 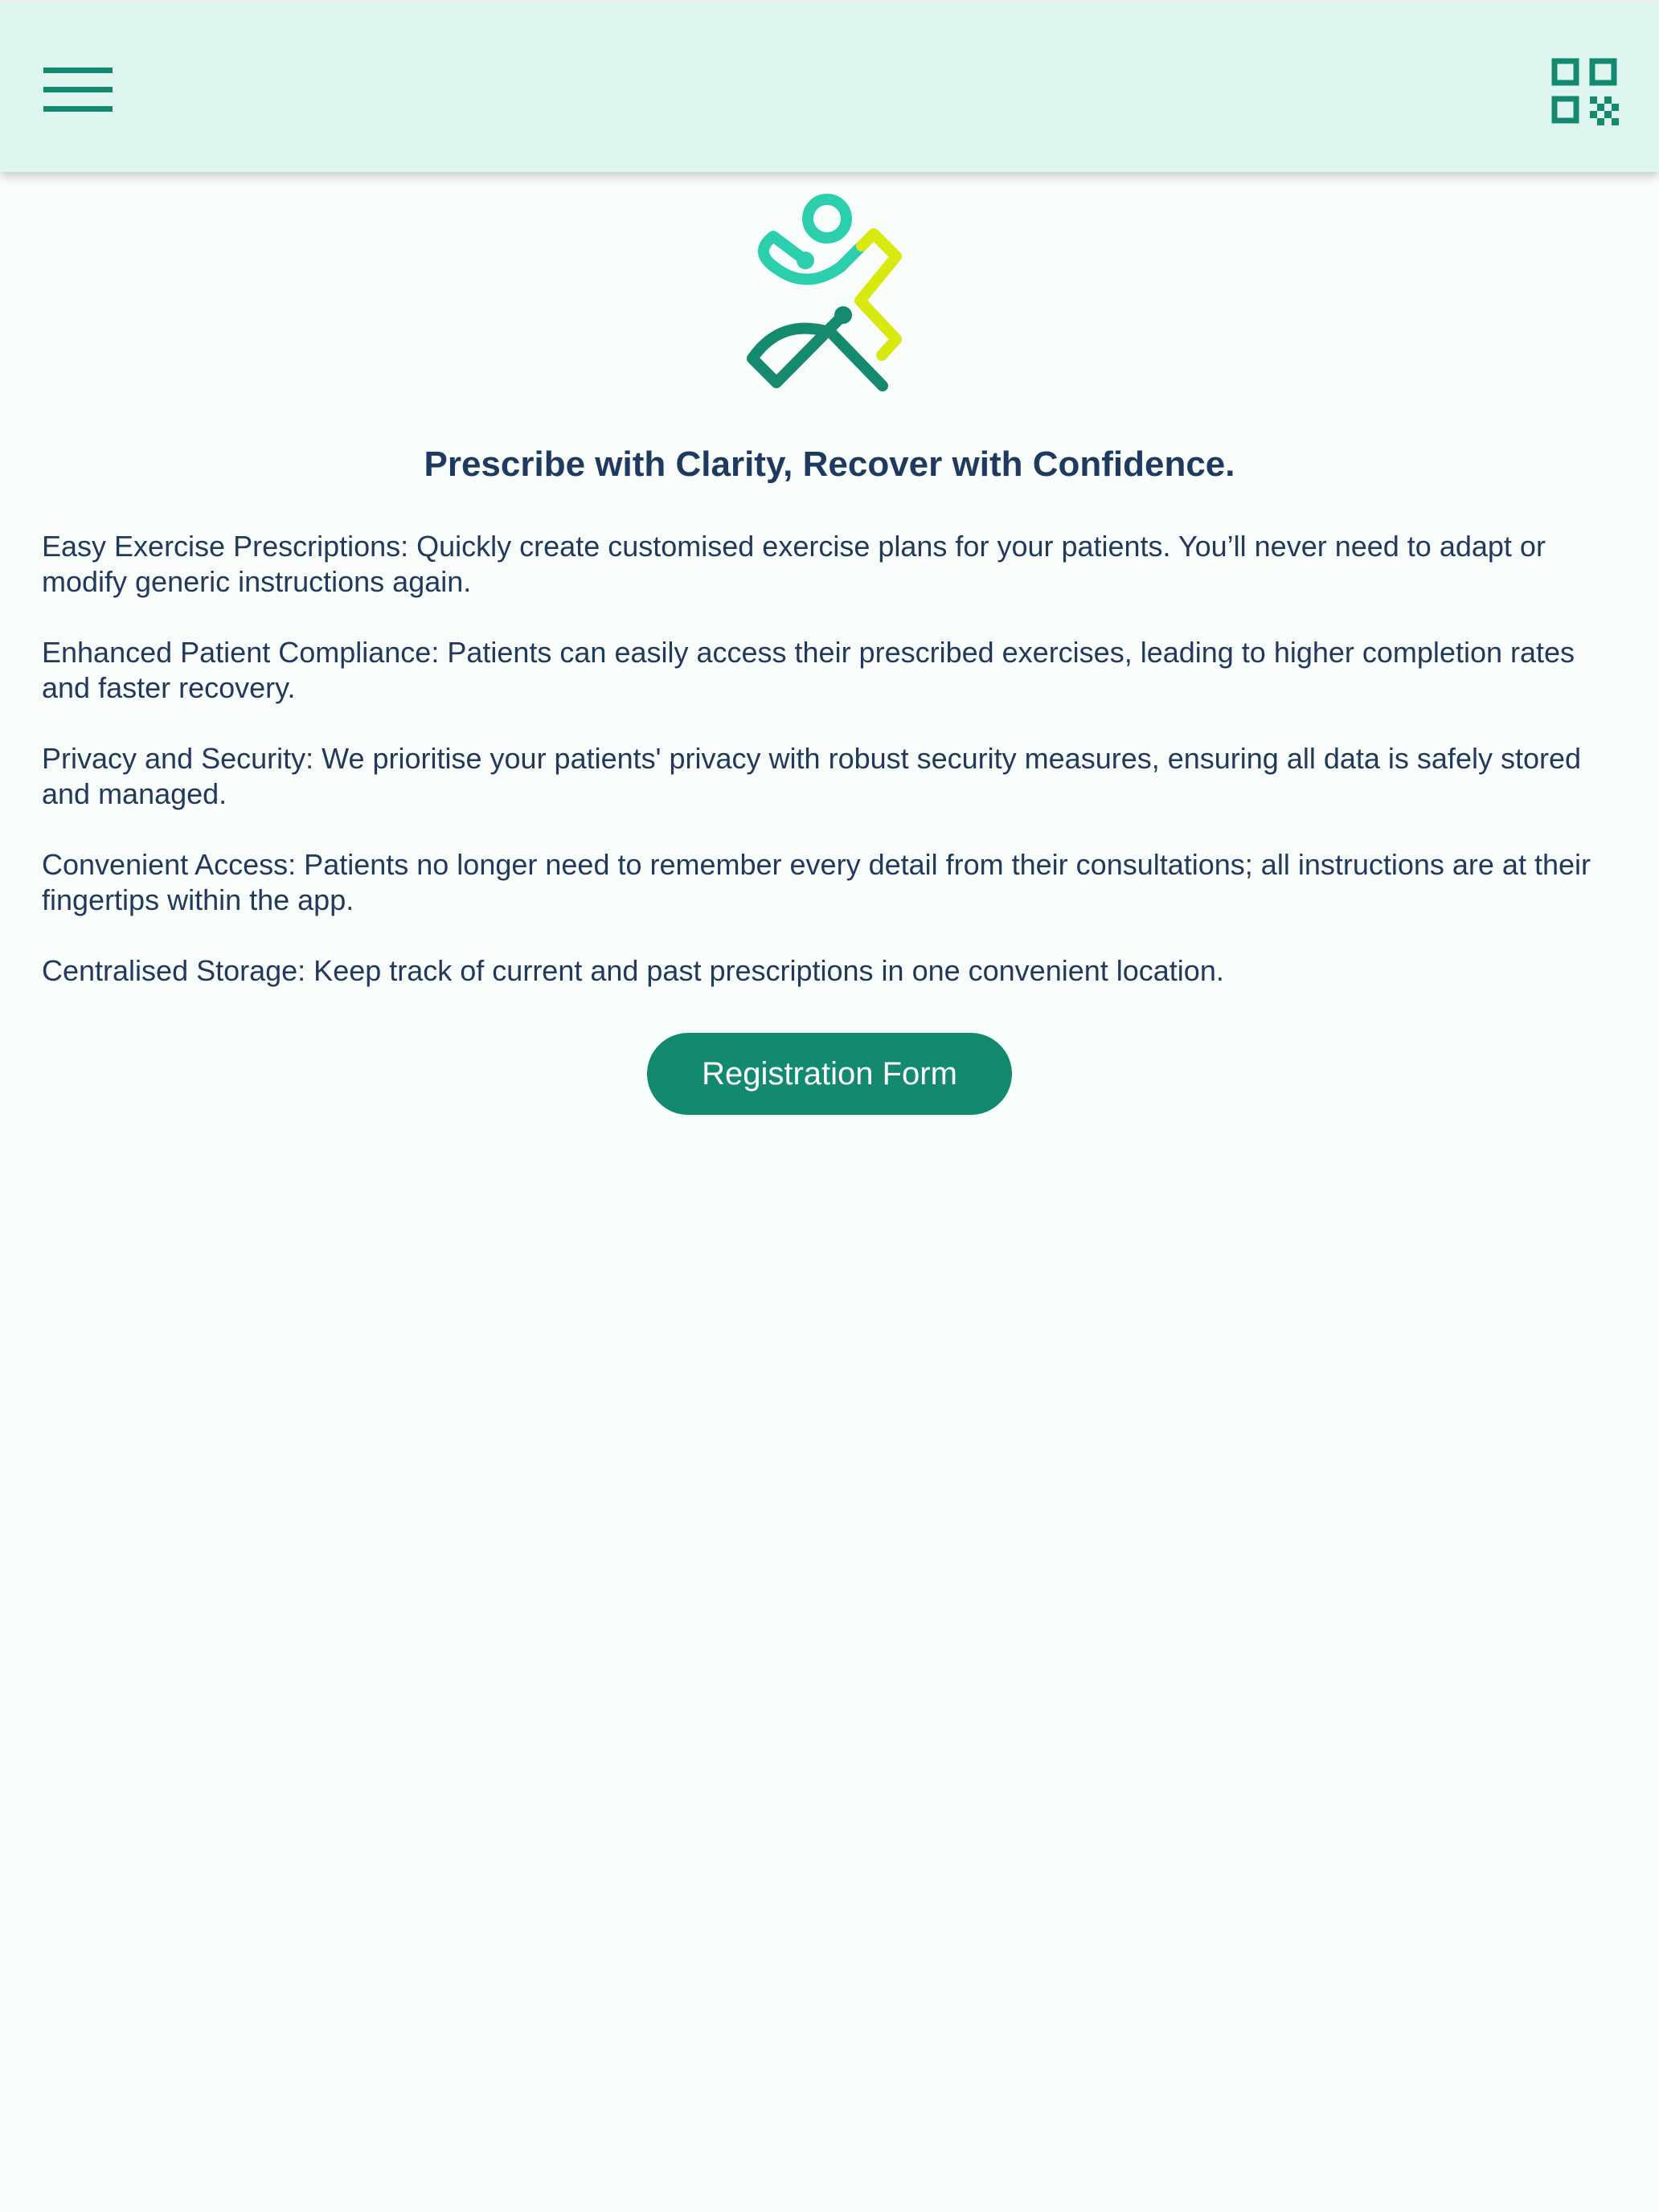 What do you see at coordinates (829, 1074) in the screenshot?
I see `registration-form-button: Registration Form` at bounding box center [829, 1074].